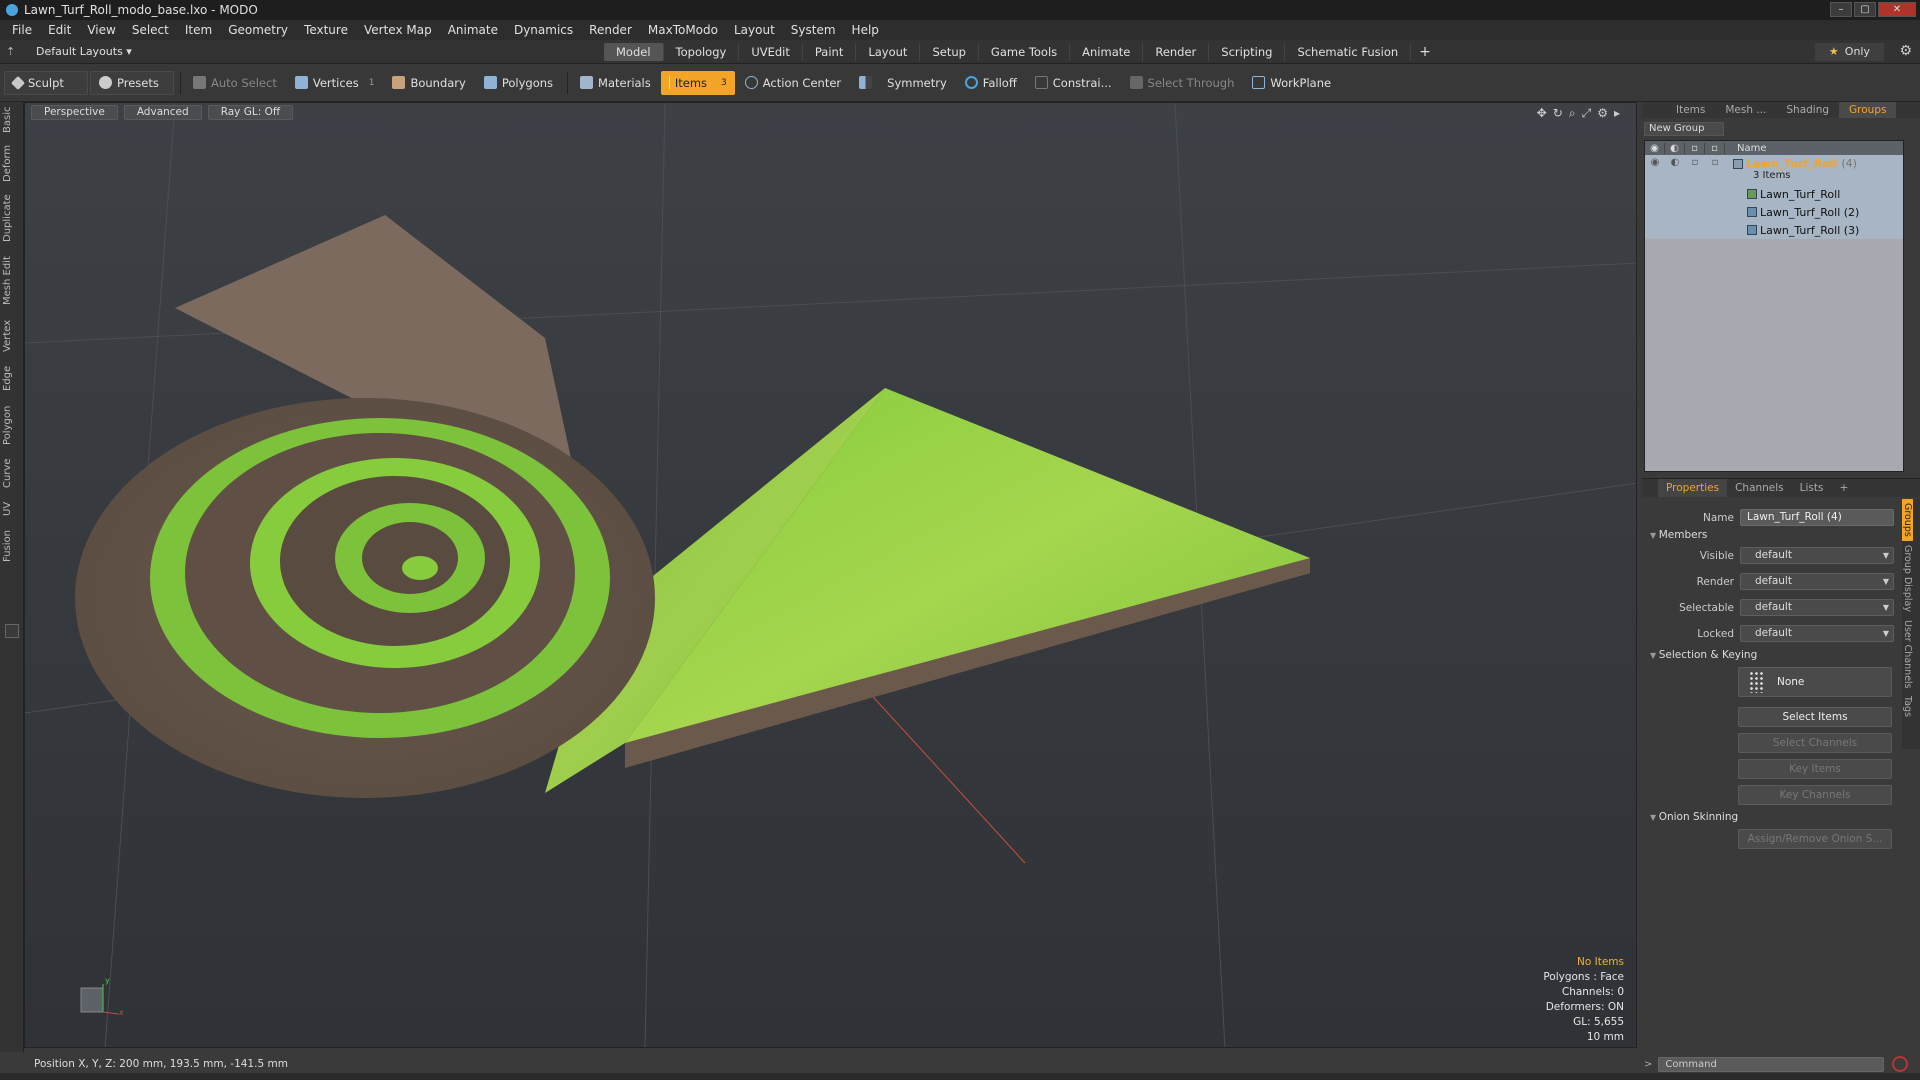 This screenshot has width=1920, height=1080. What do you see at coordinates (865, 30) in the screenshot?
I see `menu-help: Help` at bounding box center [865, 30].